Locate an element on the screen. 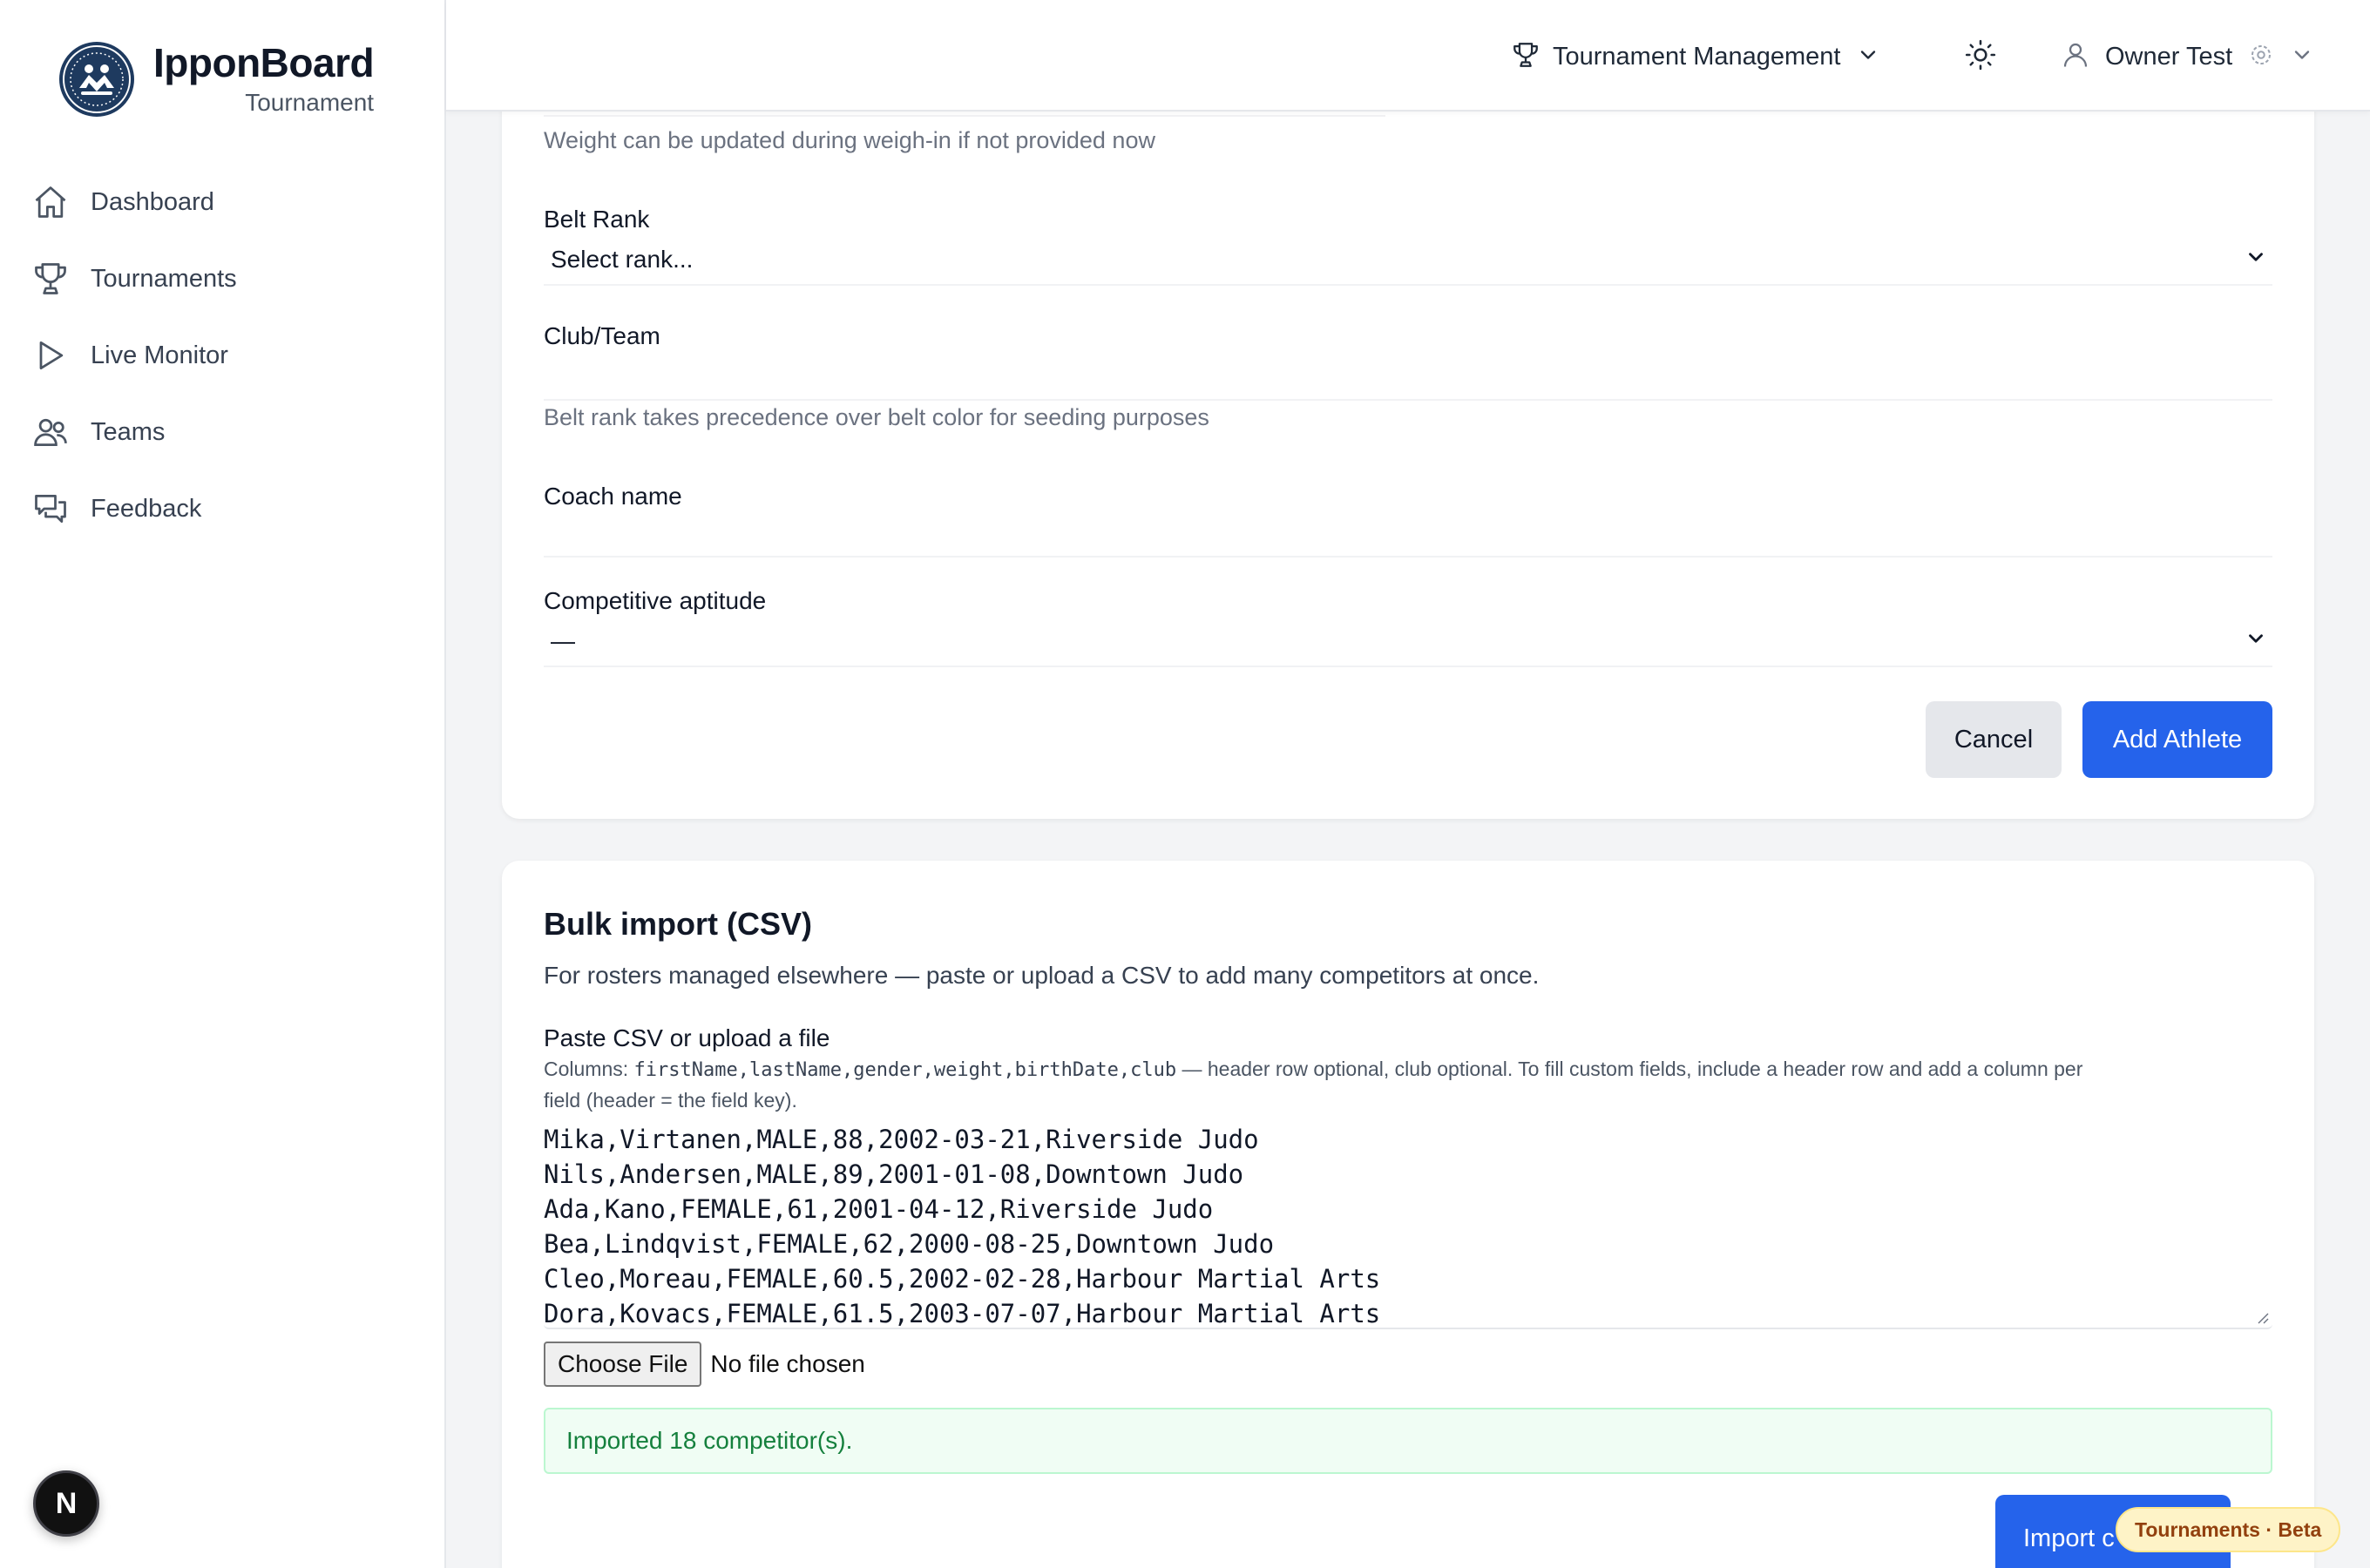 The height and width of the screenshot is (1568, 2370). beta-badge: Tournaments · Beta is located at coordinates (2228, 1529).